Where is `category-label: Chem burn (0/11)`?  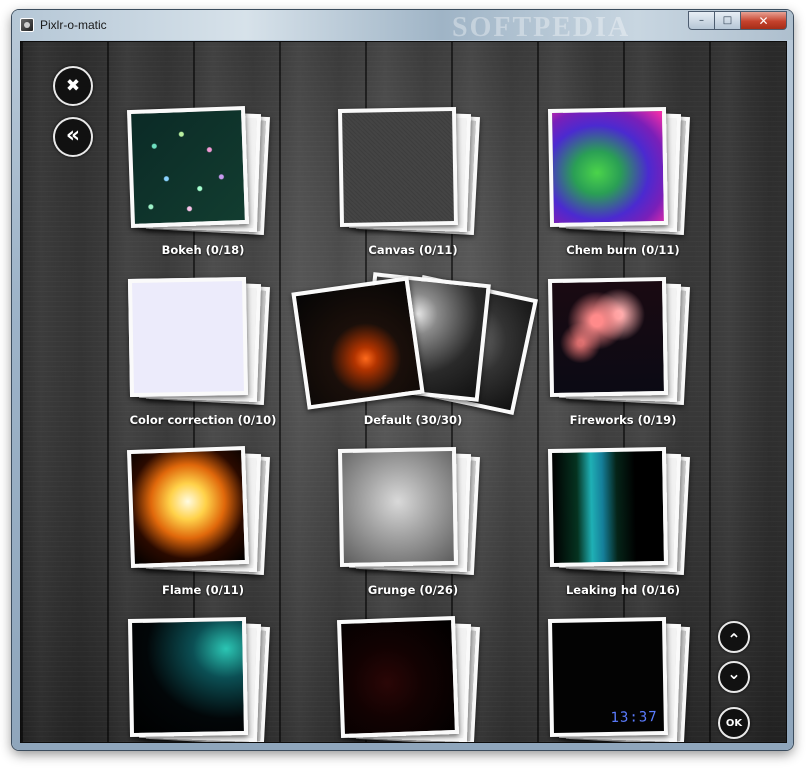
category-label: Chem burn (0/11) is located at coordinates (623, 250).